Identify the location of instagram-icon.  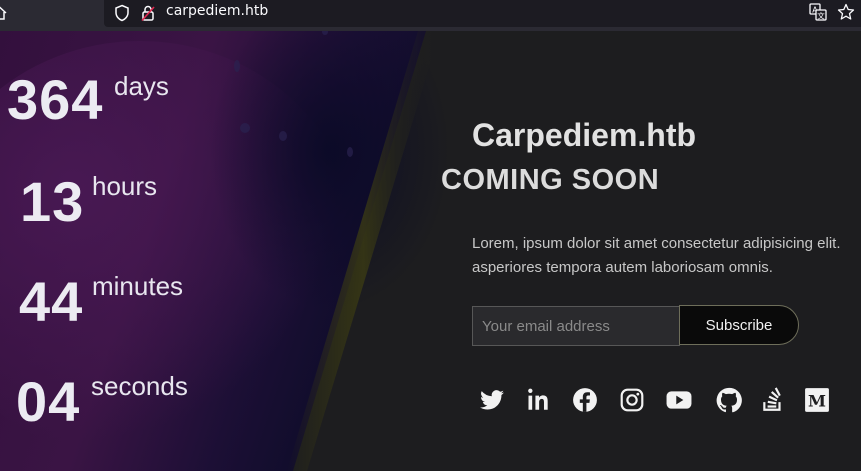
(632, 400).